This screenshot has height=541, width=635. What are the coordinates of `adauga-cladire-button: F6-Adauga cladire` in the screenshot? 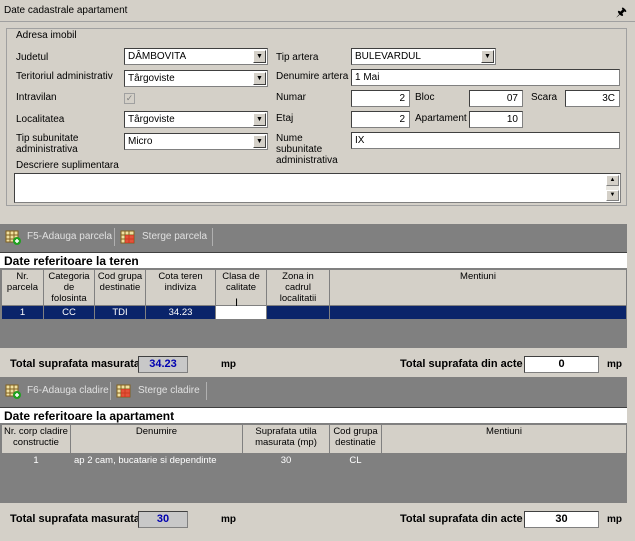 It's located at (57, 391).